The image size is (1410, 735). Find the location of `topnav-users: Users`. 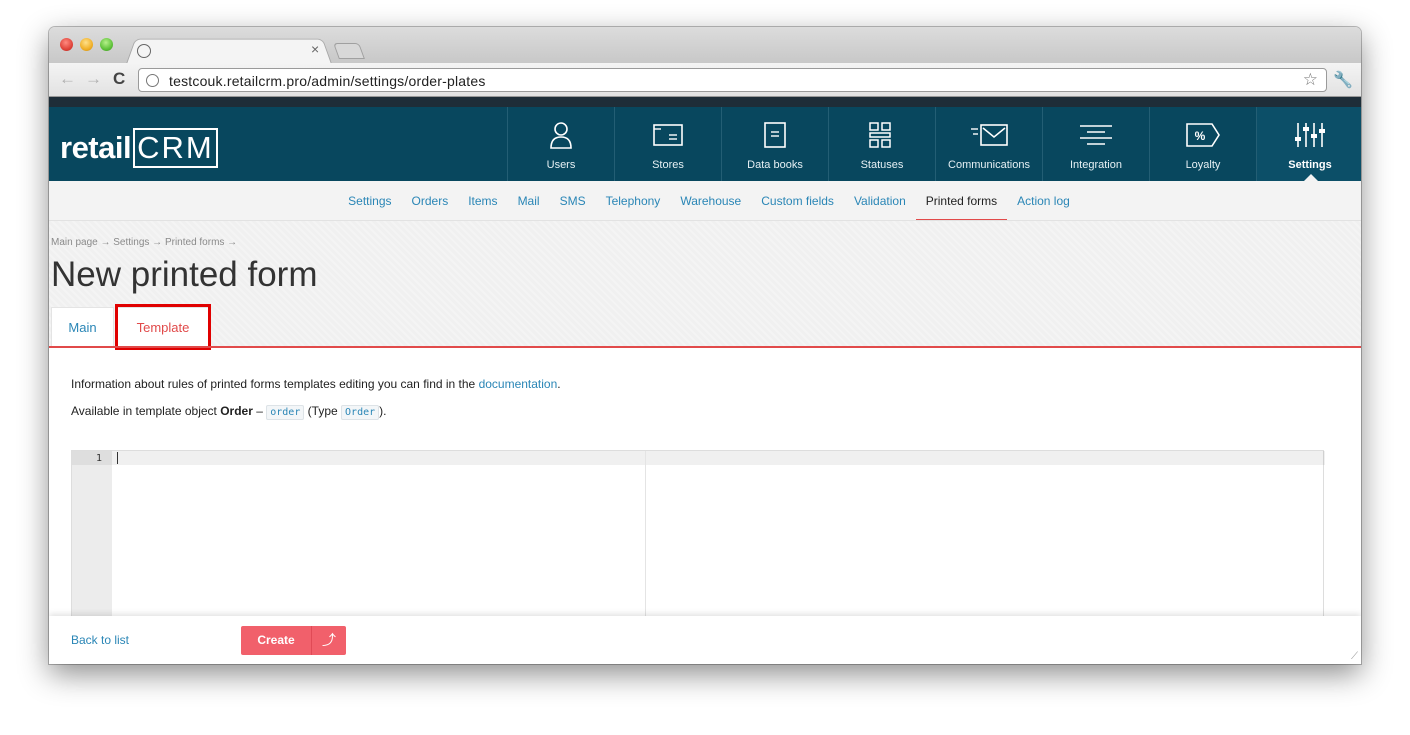

topnav-users: Users is located at coordinates (560, 144).